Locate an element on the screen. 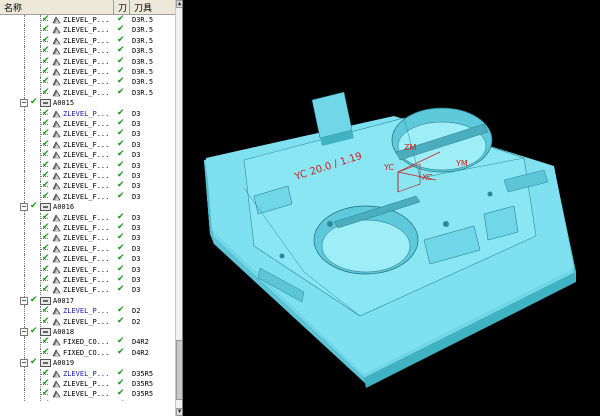  column-header-name: 名称 is located at coordinates (13, 7).